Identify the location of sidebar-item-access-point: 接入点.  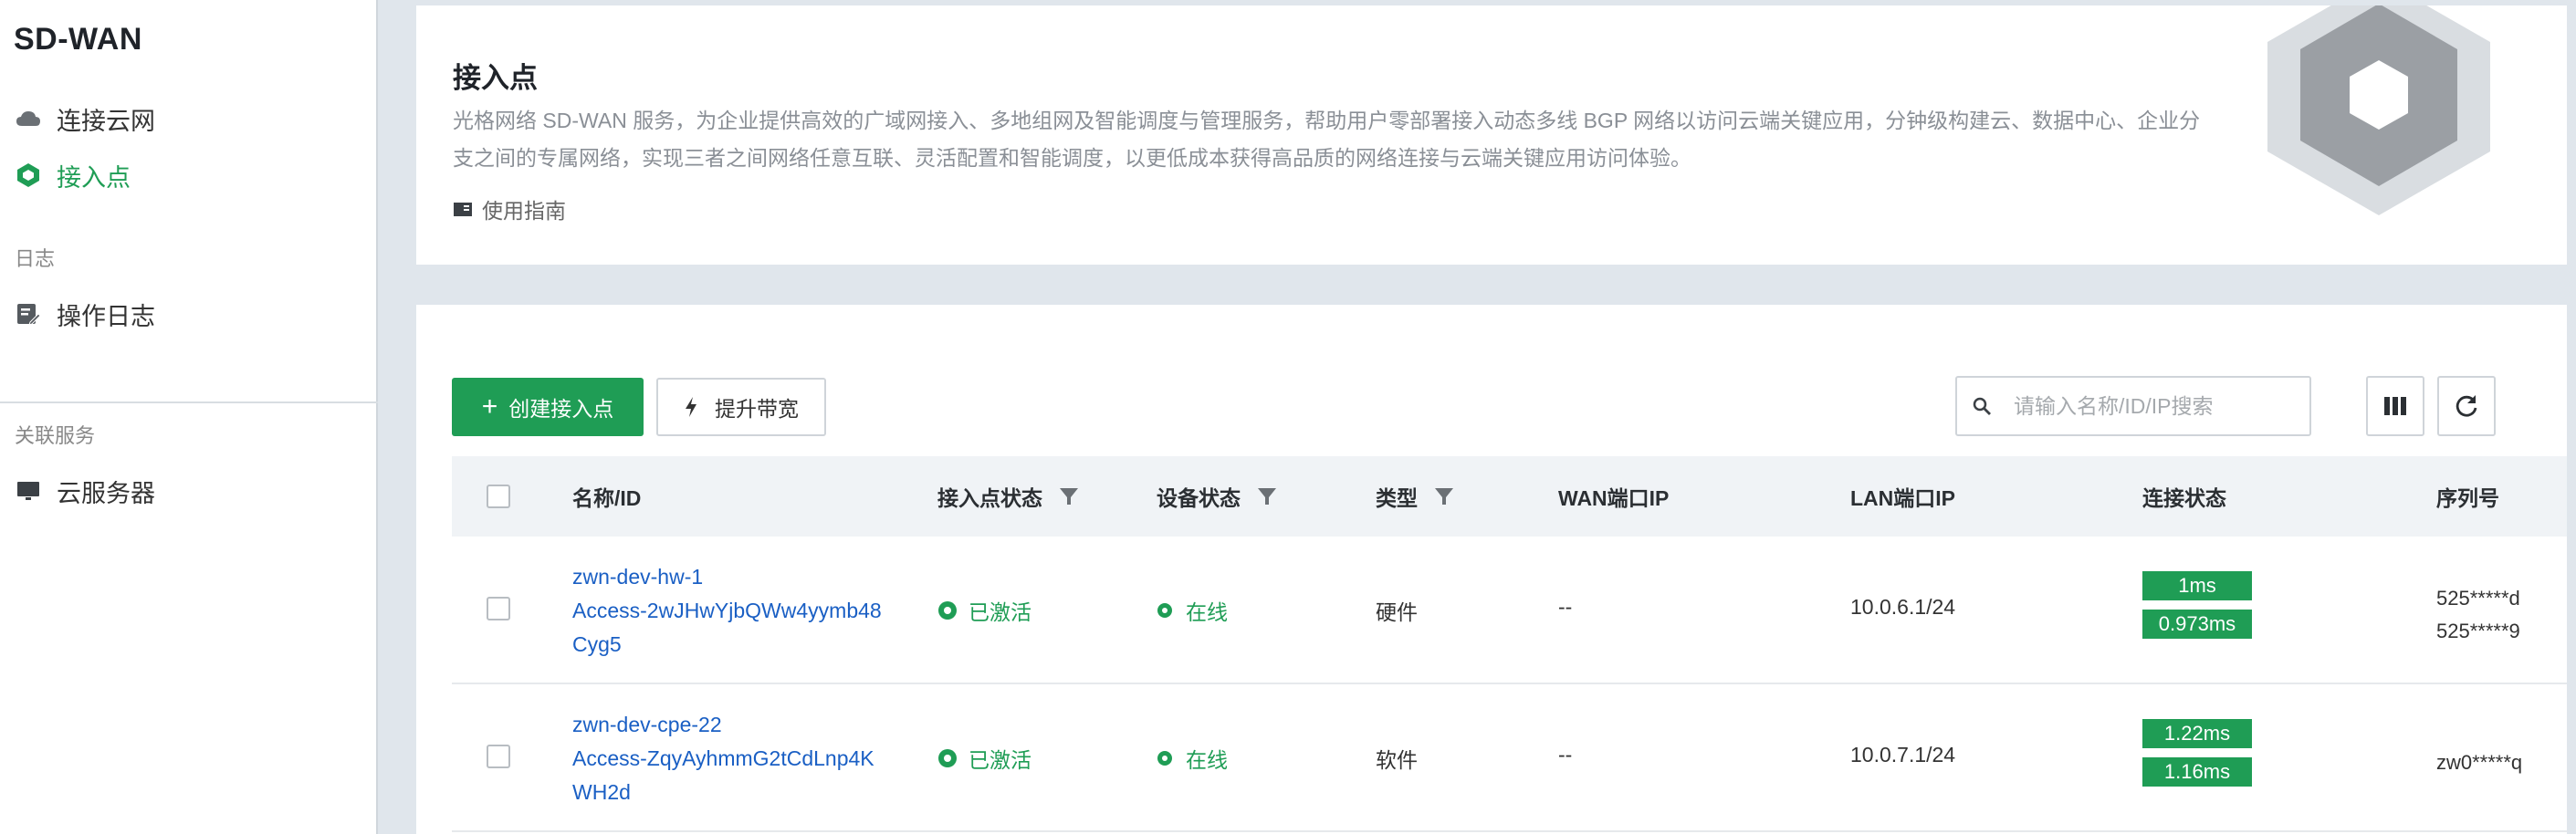
(73, 175).